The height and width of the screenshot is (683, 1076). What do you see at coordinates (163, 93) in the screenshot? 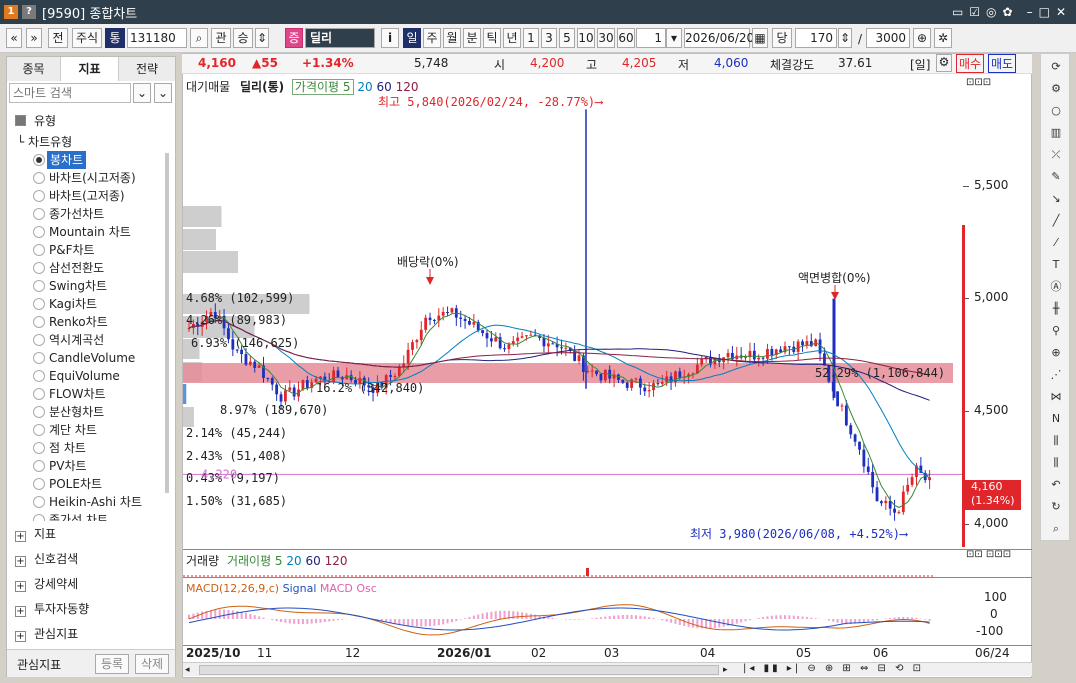
I see `collapse-icon: ⌄` at bounding box center [163, 93].